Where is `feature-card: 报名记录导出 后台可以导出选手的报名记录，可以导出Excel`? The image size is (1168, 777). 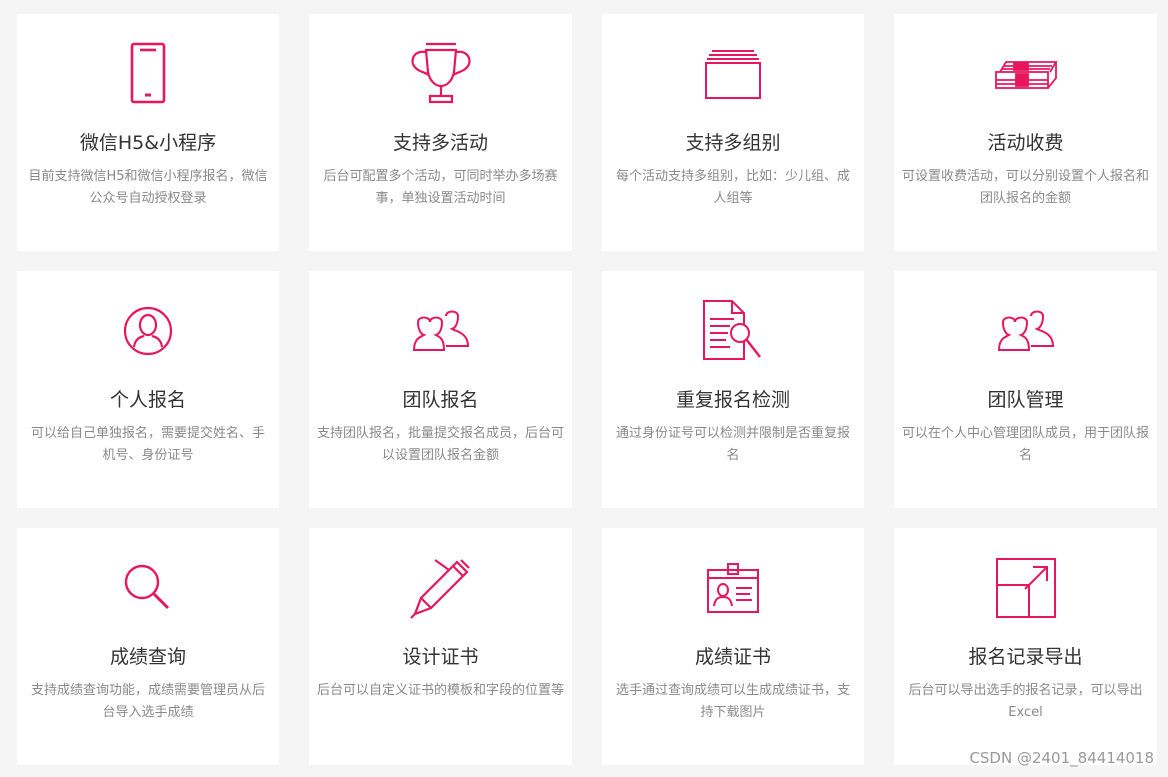 feature-card: 报名记录导出 后台可以导出选手的报名记录，可以导出Excel is located at coordinates (1025, 646).